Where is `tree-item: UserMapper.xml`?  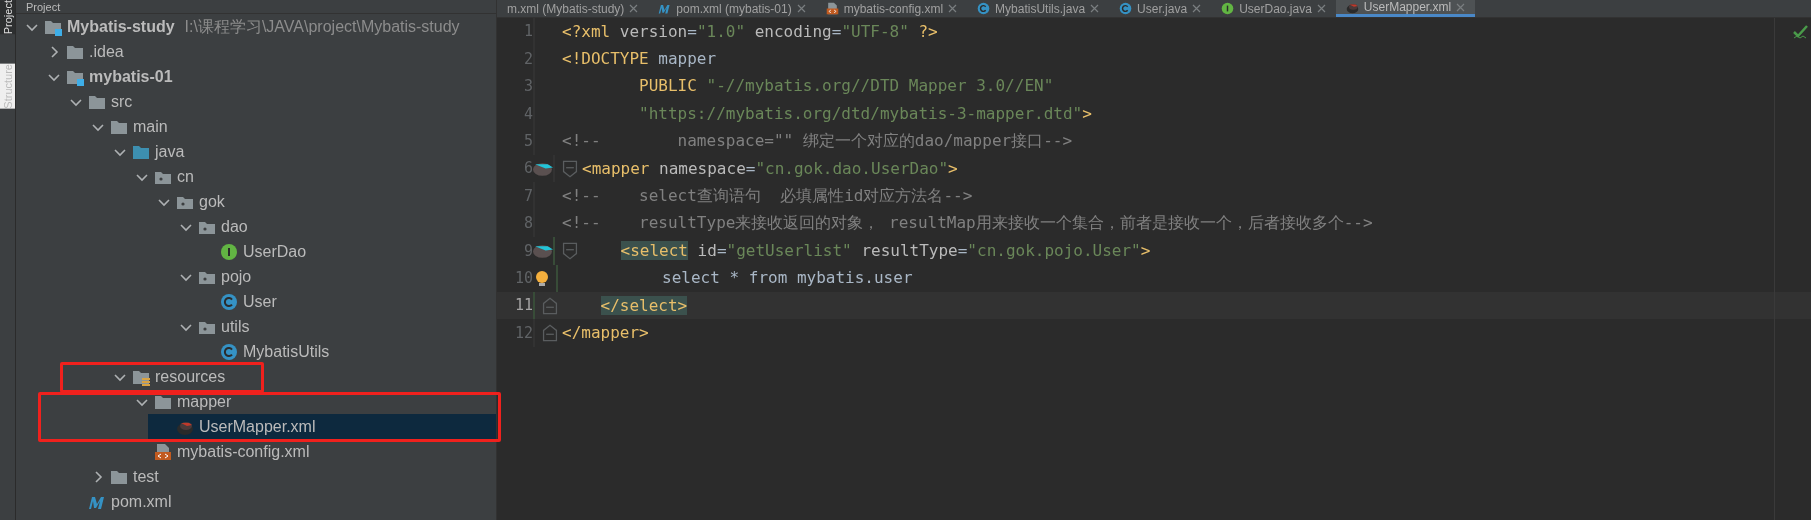 tree-item: UserMapper.xml is located at coordinates (322, 426).